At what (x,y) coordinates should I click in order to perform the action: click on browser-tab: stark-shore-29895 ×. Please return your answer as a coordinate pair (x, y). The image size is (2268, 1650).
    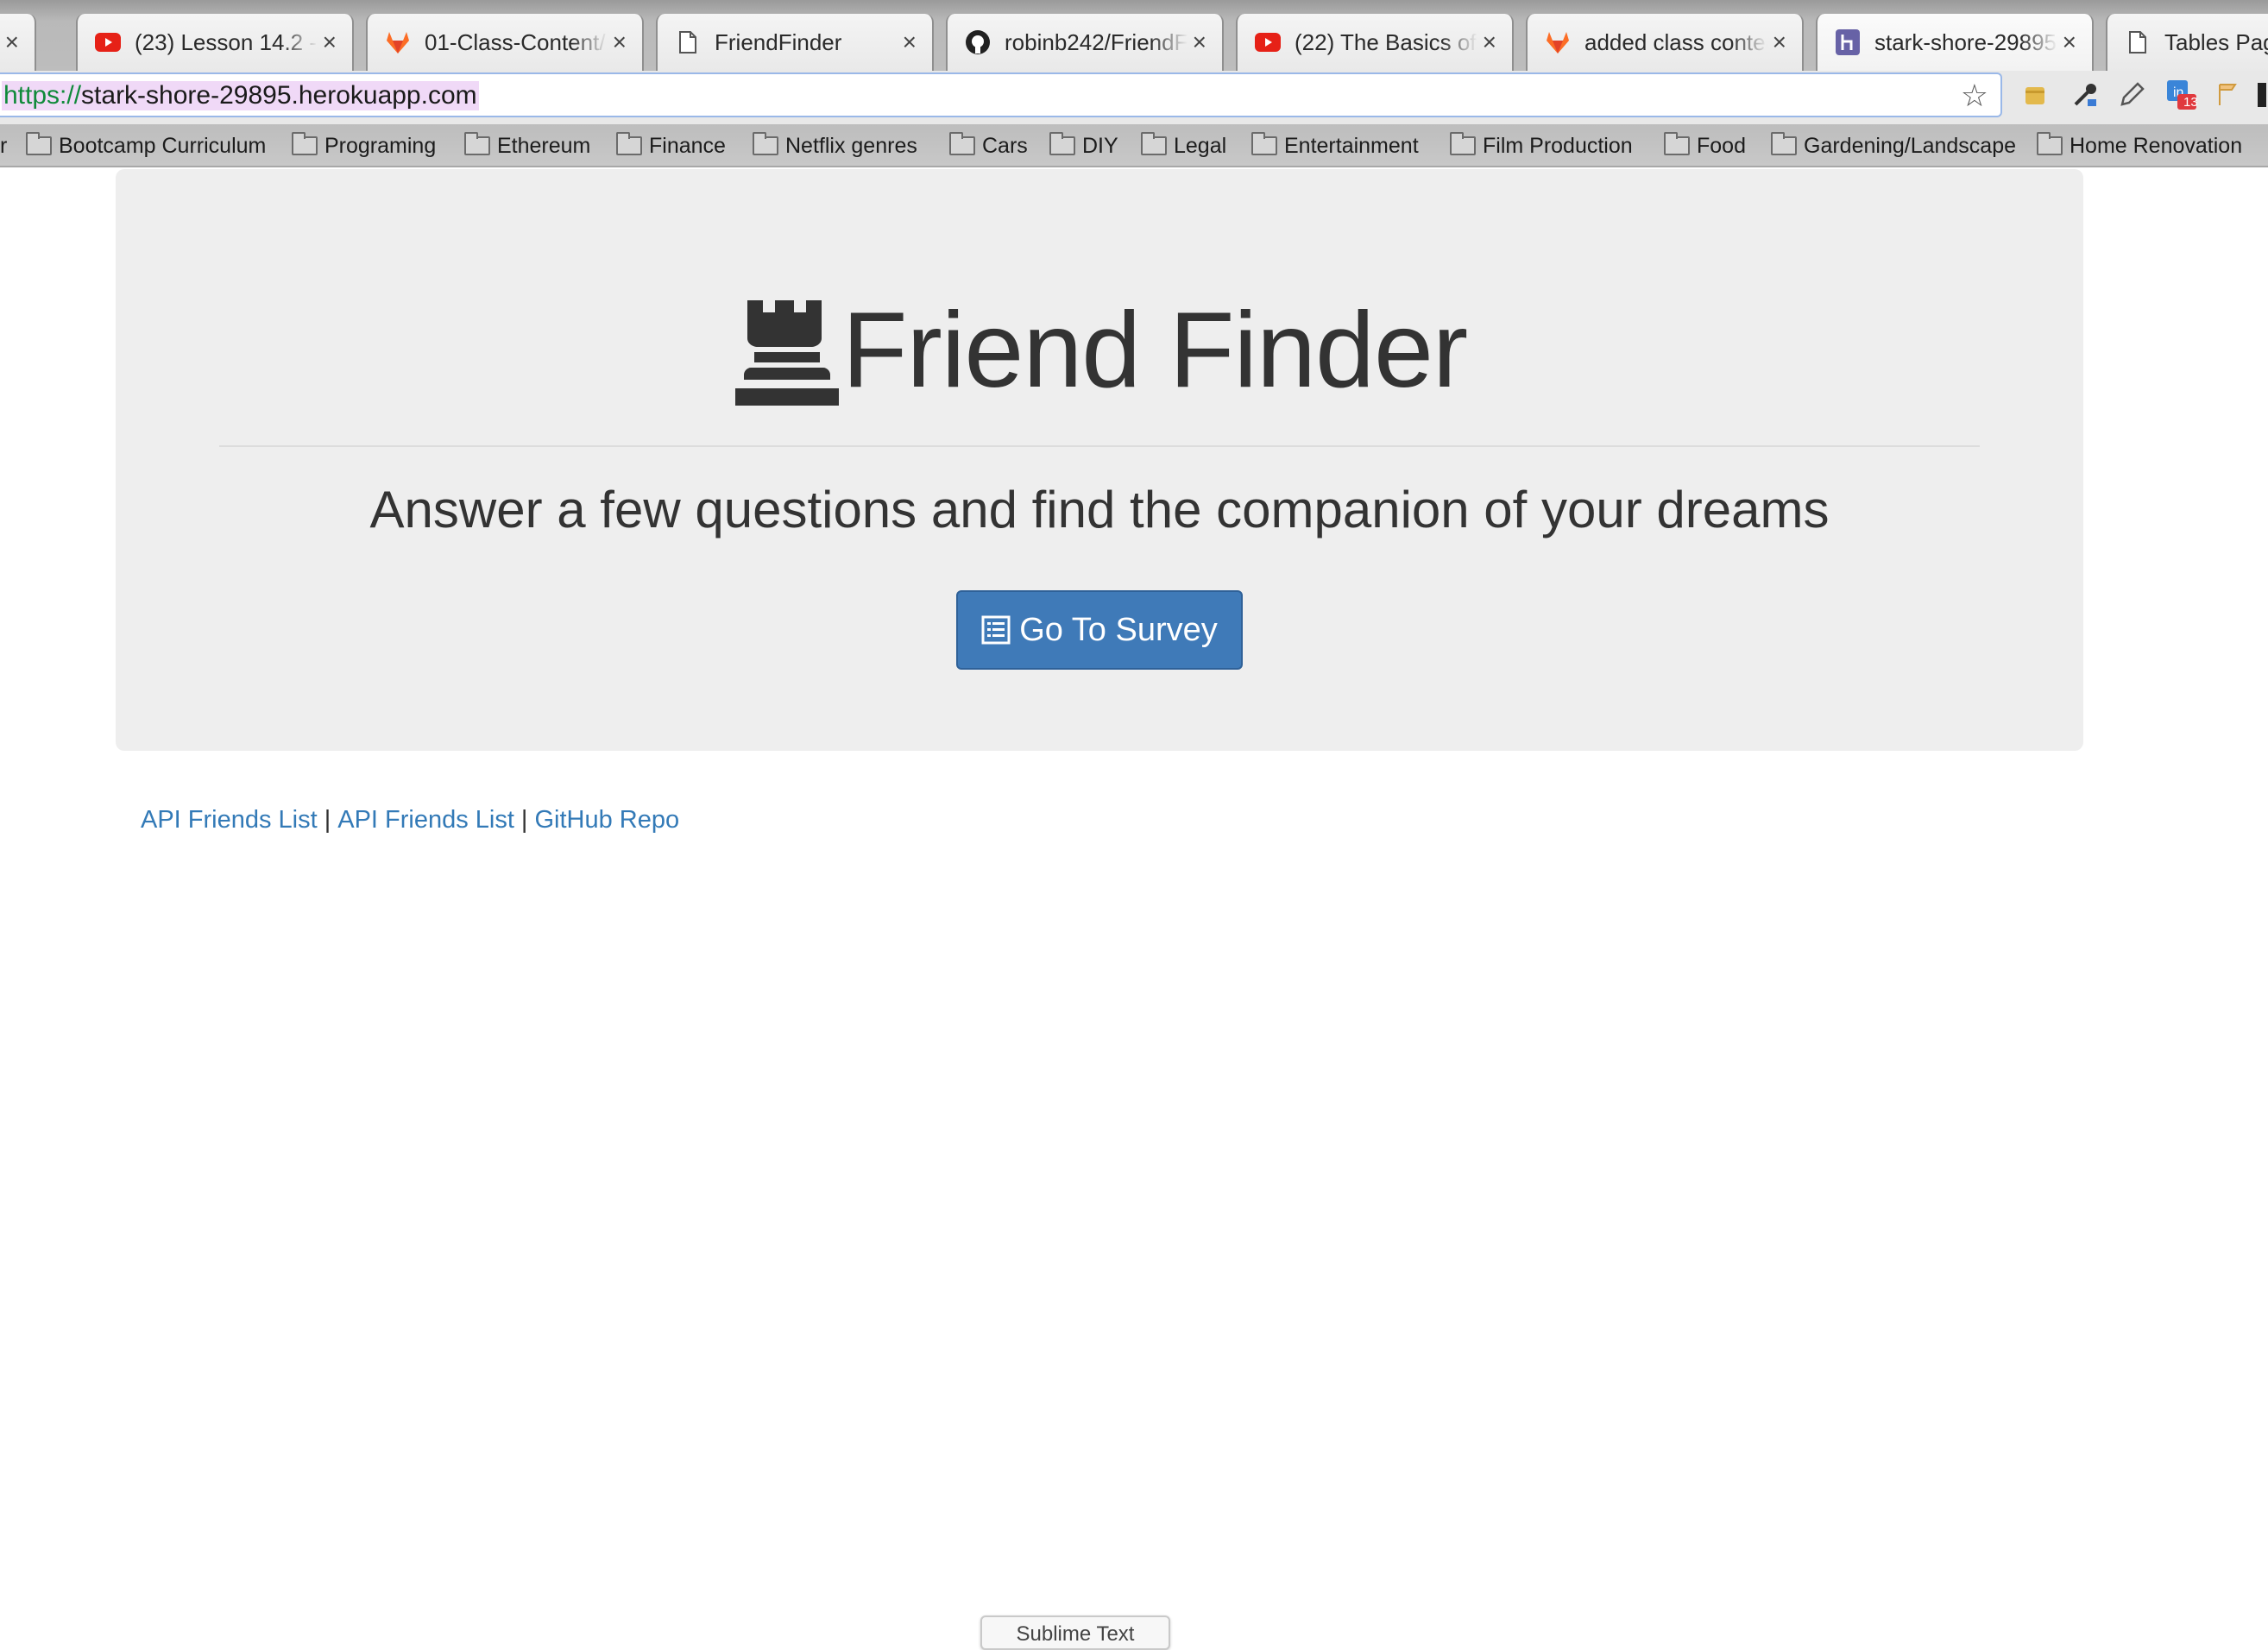
    Looking at the image, I should click on (1955, 42).